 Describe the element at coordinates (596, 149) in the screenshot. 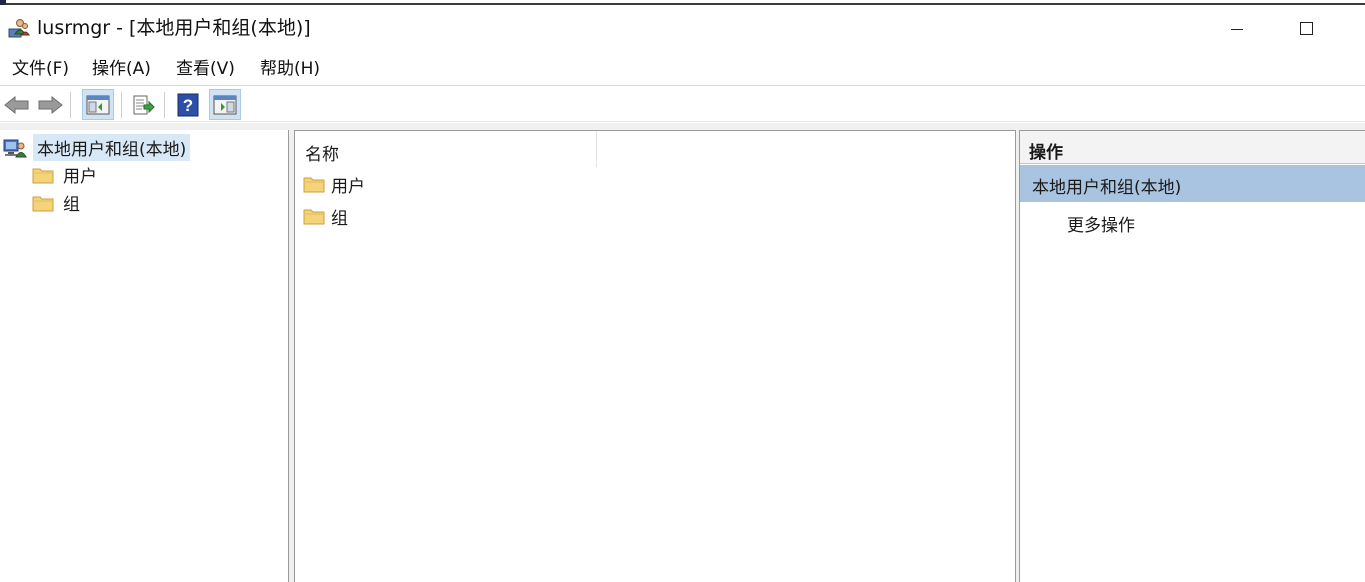

I see `column-divider` at that location.